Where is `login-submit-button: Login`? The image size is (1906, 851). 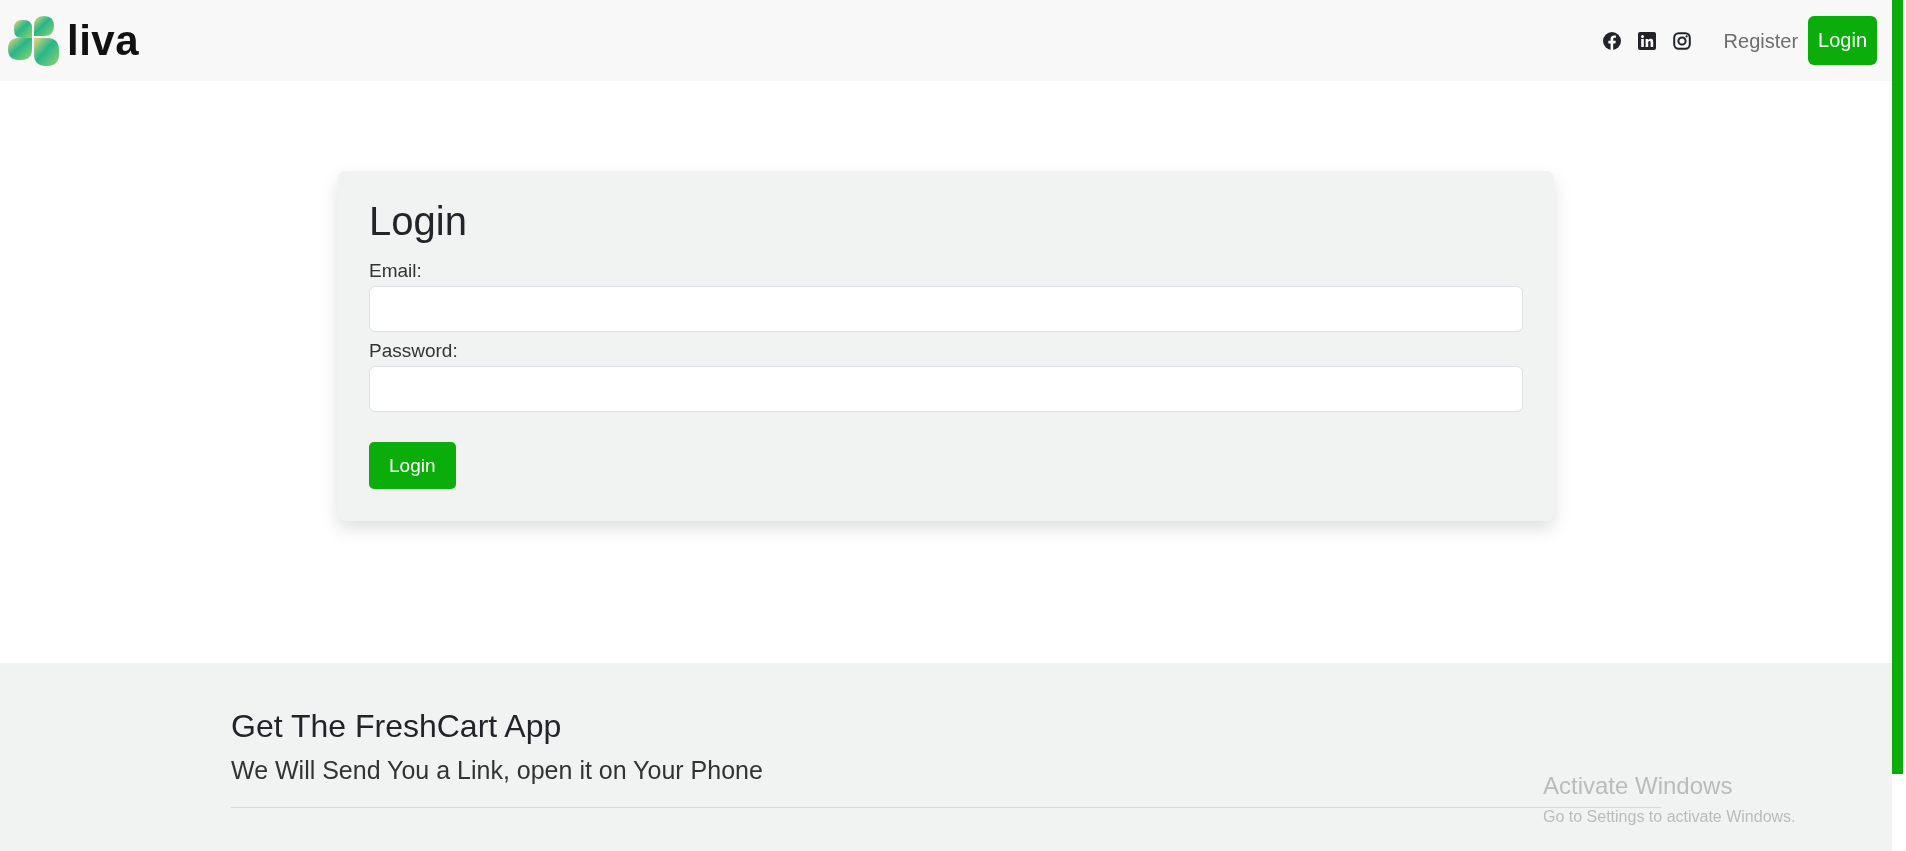 login-submit-button: Login is located at coordinates (412, 465).